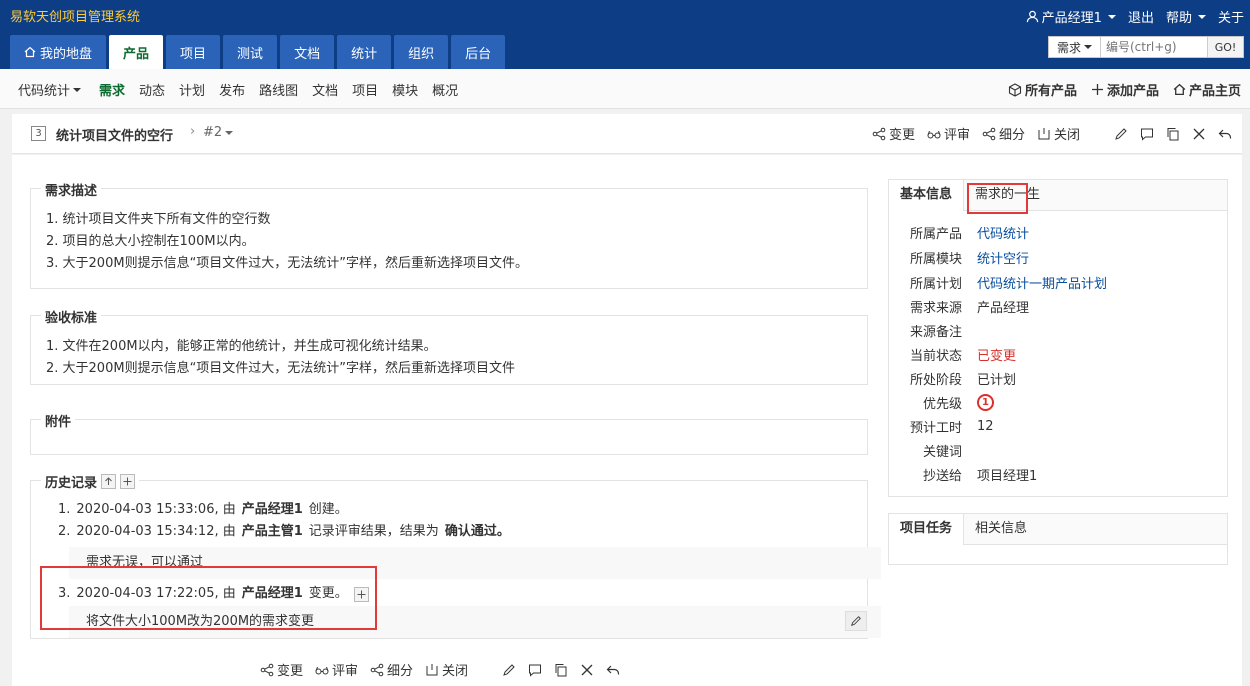 Image resolution: width=1250 pixels, height=686 pixels. I want to click on tab-doc: 文档, so click(307, 52).